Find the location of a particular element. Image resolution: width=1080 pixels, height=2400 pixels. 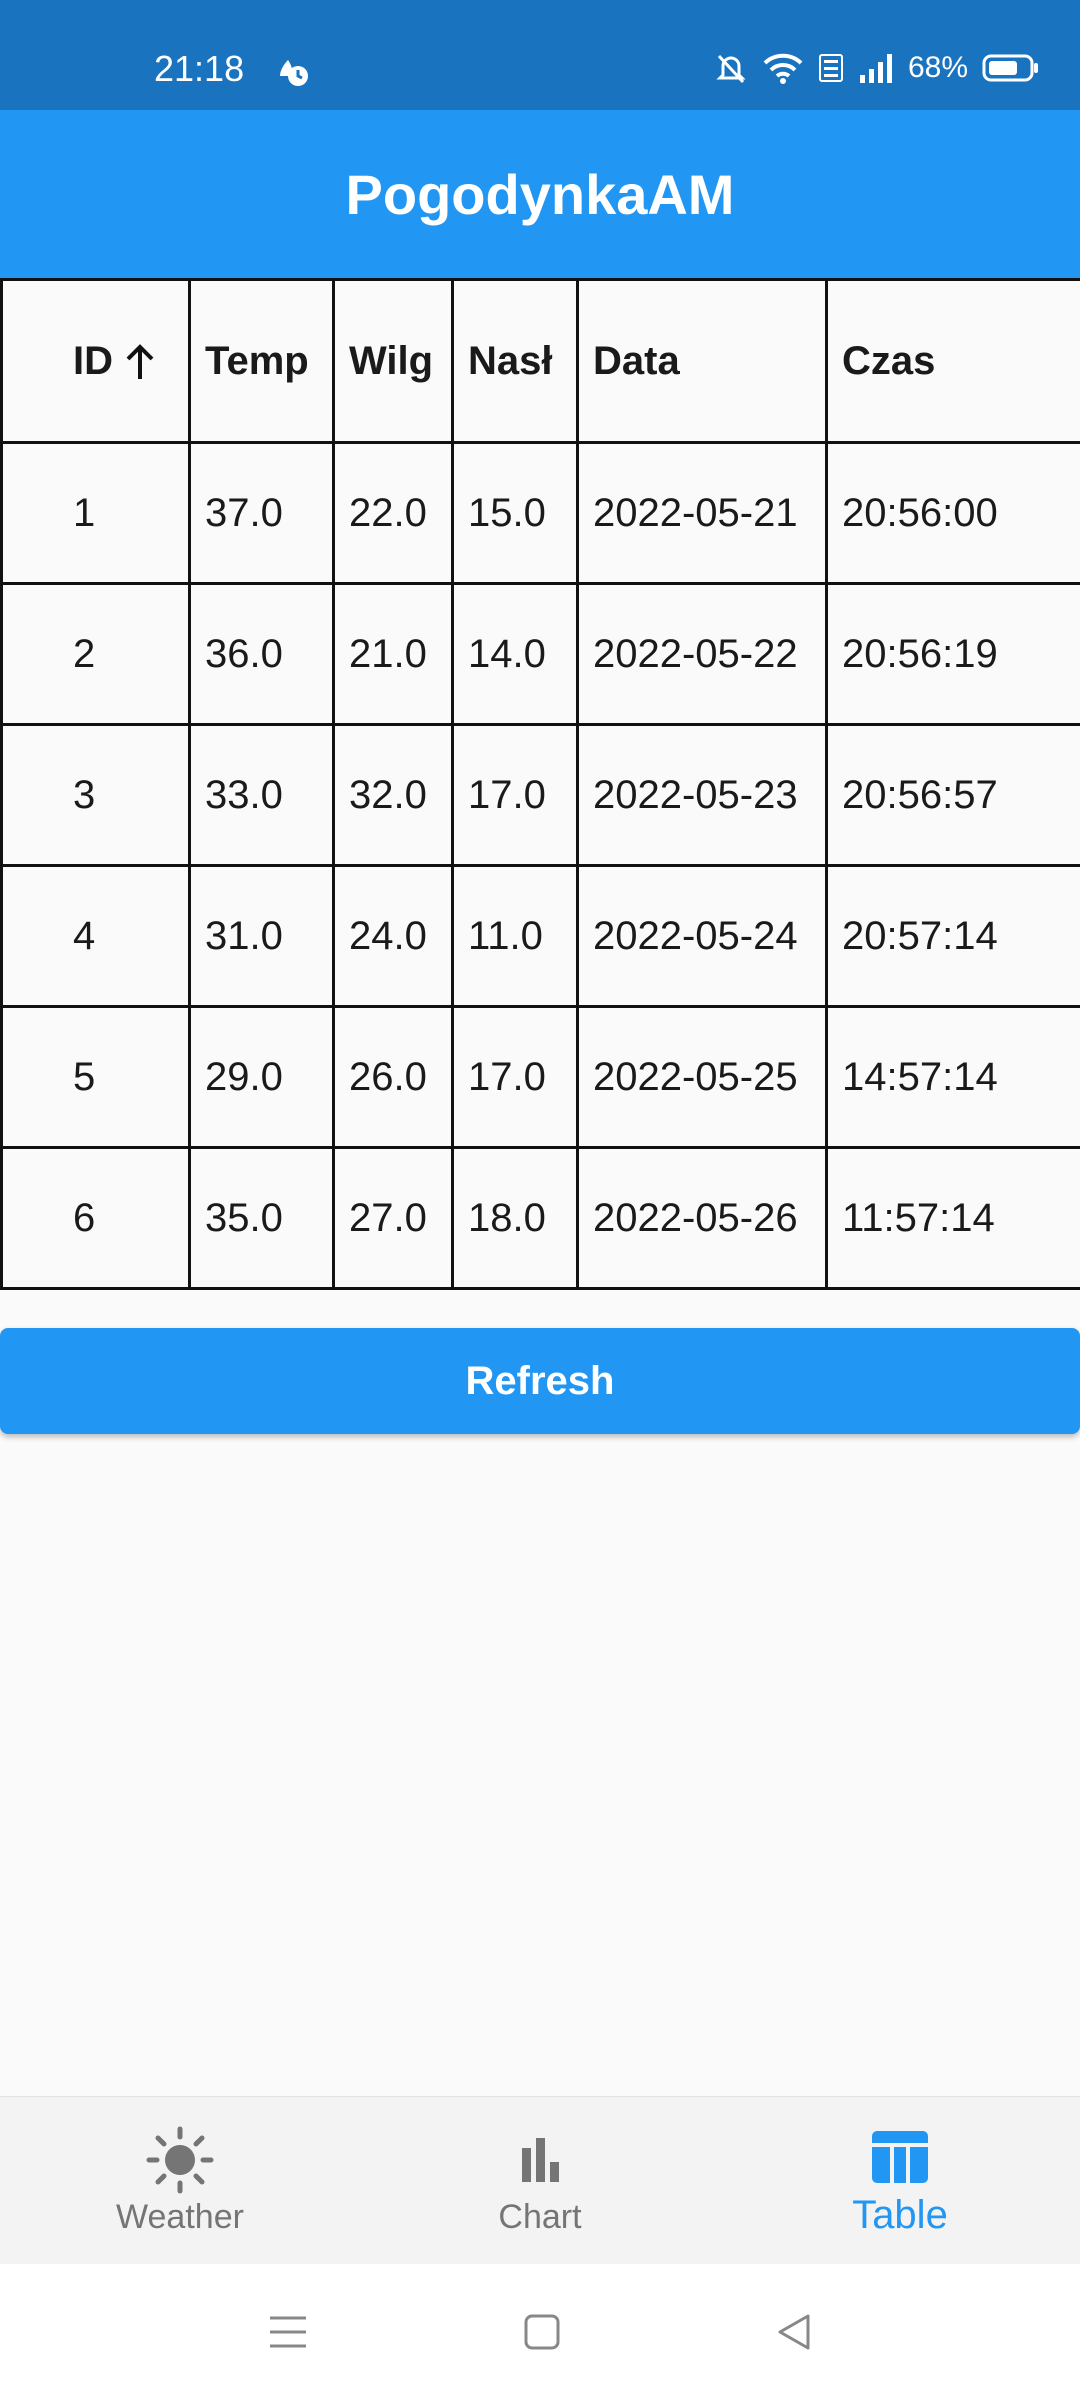

app-title: PogodynkaAM is located at coordinates (540, 194).